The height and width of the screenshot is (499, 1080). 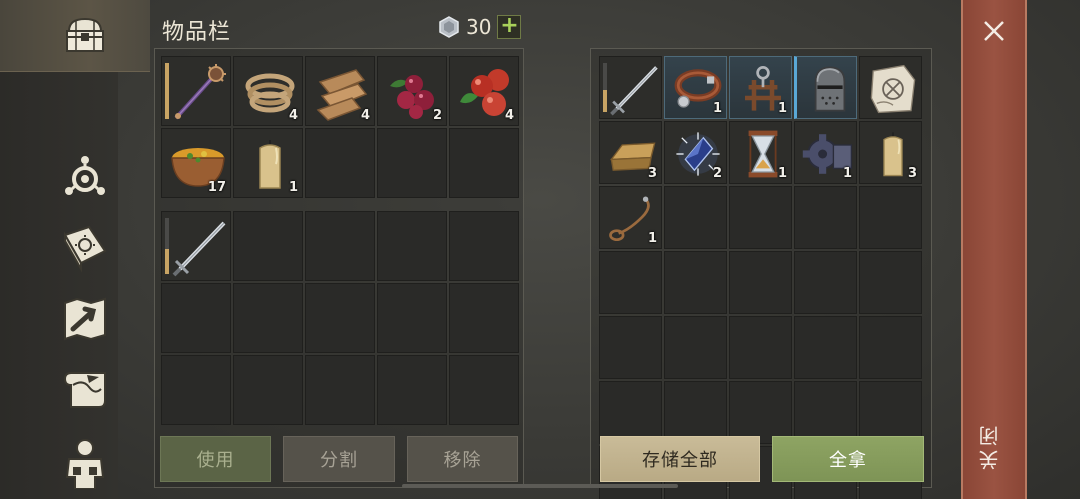 What do you see at coordinates (760, 152) in the screenshot?
I see `container-slot-hourglass: 1` at bounding box center [760, 152].